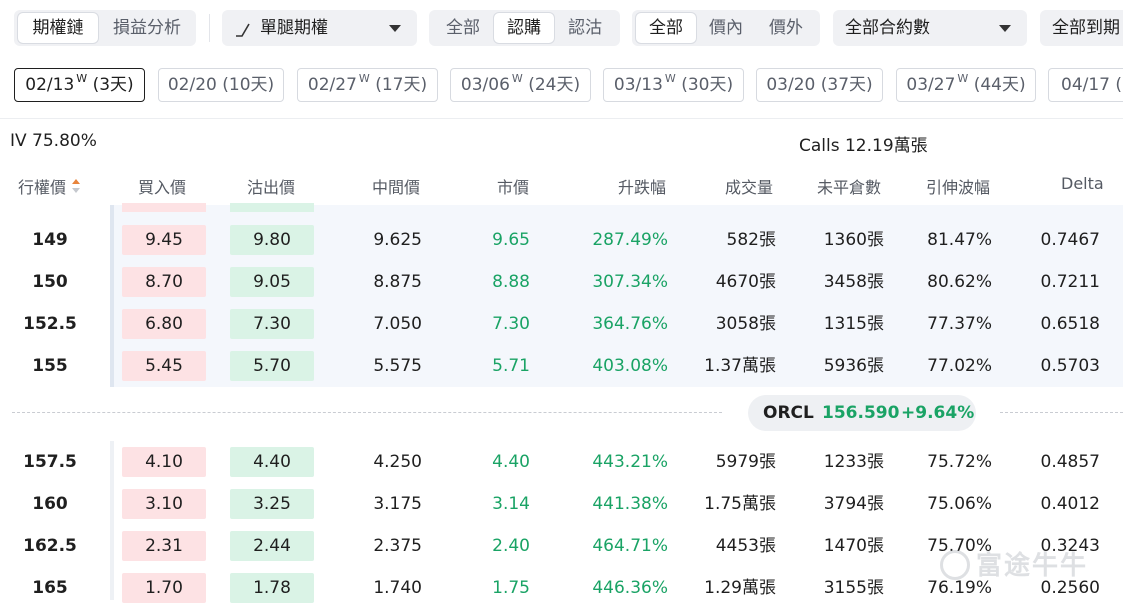 The height and width of the screenshot is (609, 1123). Describe the element at coordinates (1081, 28) in the screenshot. I see `expiry-select: 全部到期` at that location.